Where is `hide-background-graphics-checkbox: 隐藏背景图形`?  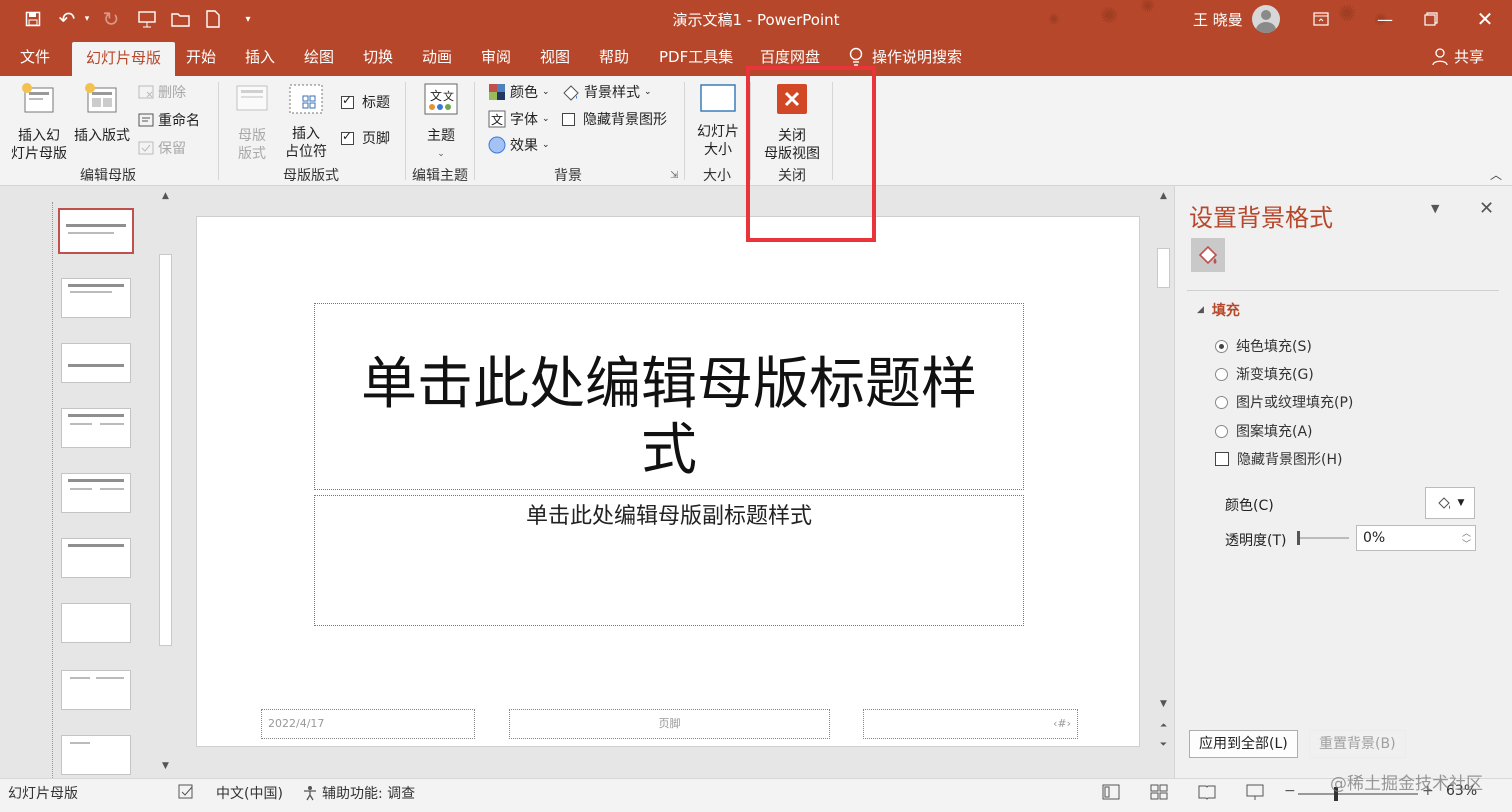
hide-background-graphics-checkbox: 隐藏背景图形 is located at coordinates (614, 119).